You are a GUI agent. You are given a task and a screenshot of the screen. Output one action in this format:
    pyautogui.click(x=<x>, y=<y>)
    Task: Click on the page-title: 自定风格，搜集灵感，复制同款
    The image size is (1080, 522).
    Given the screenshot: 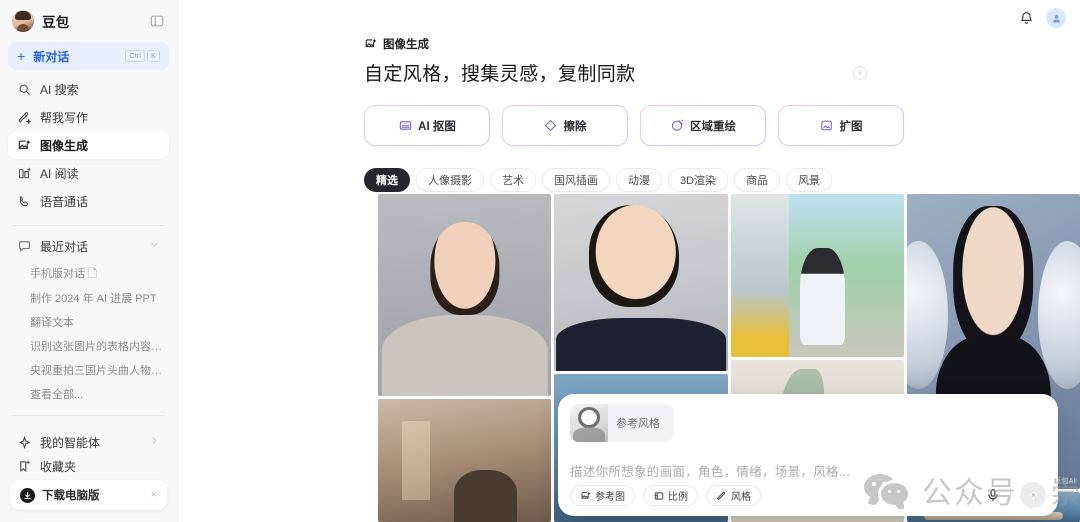 What is the action you would take?
    pyautogui.click(x=500, y=74)
    